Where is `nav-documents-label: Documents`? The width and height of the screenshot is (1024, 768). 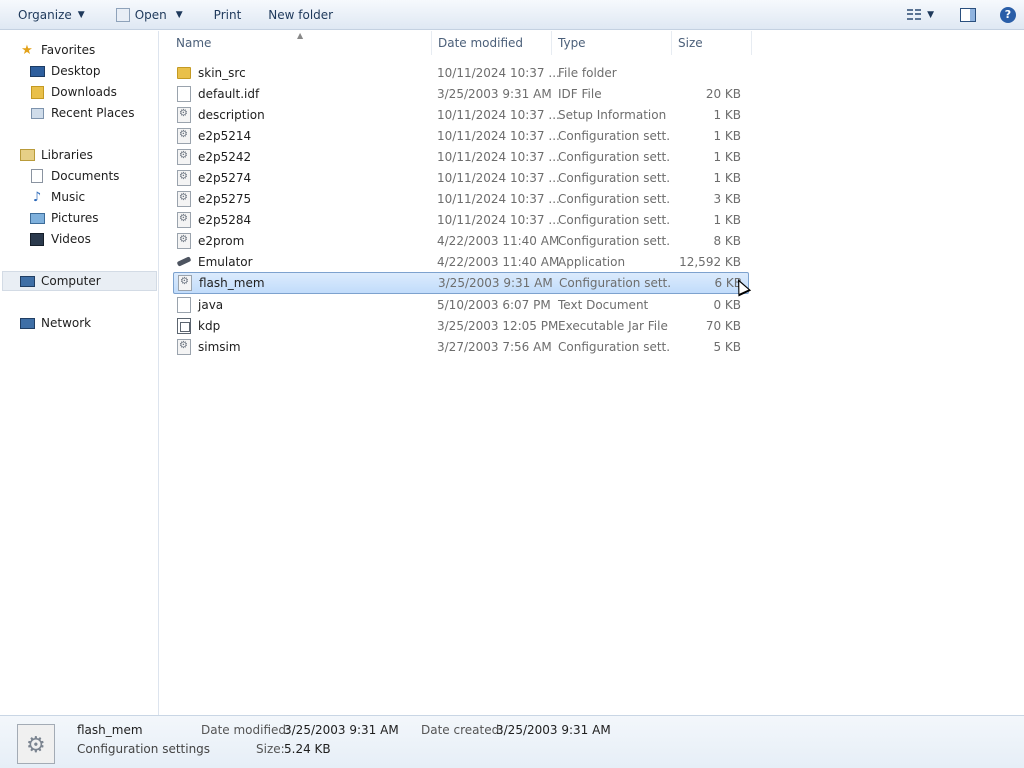 nav-documents-label: Documents is located at coordinates (85, 176).